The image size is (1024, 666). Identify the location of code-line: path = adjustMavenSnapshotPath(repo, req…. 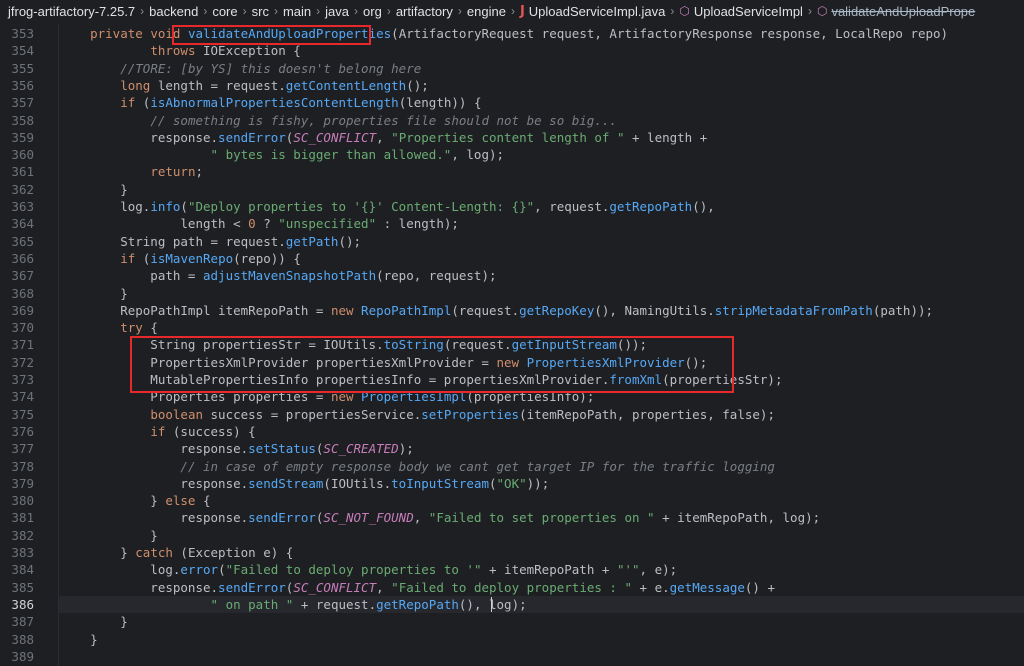
(278, 275).